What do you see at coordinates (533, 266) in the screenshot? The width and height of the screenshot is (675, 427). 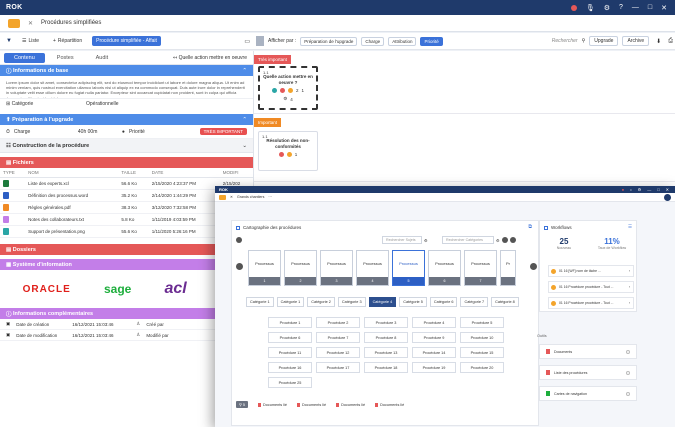 I see `next-arrow-icon` at bounding box center [533, 266].